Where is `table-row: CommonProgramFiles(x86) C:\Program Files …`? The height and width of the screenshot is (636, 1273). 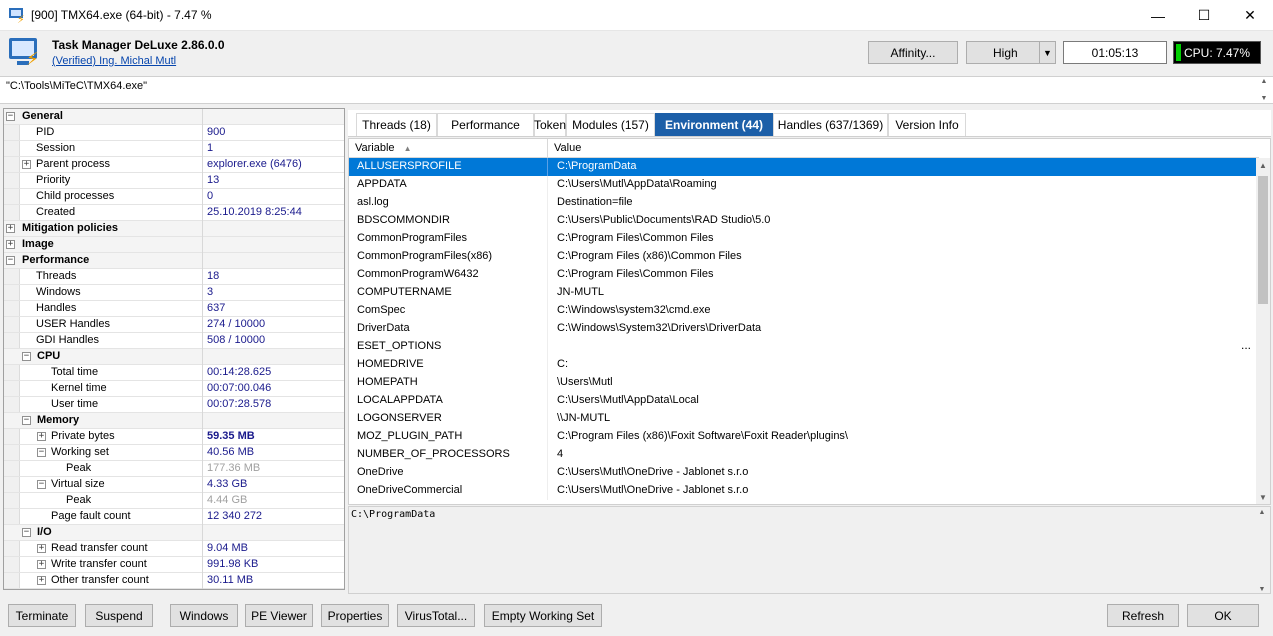 table-row: CommonProgramFiles(x86) C:\Program Files … is located at coordinates (803, 257).